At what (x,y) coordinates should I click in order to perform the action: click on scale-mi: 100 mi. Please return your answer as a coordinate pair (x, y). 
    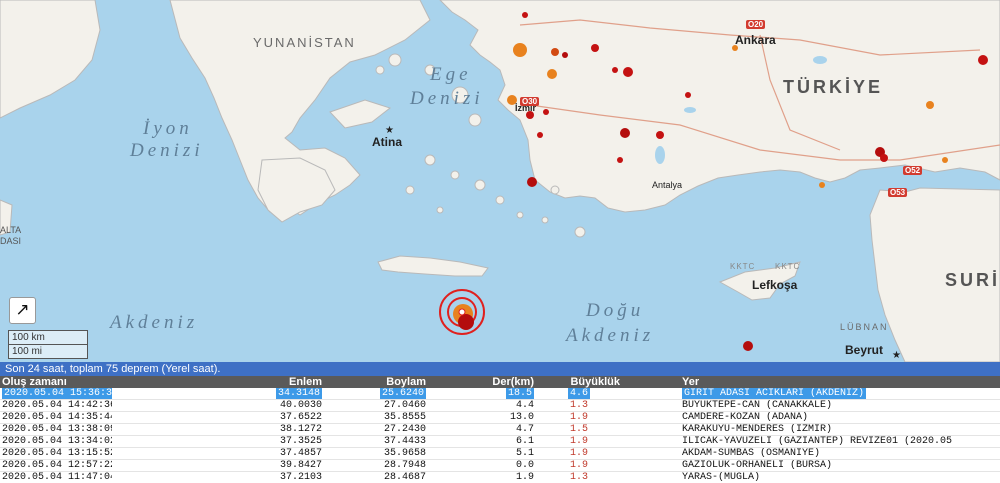
    Looking at the image, I should click on (48, 352).